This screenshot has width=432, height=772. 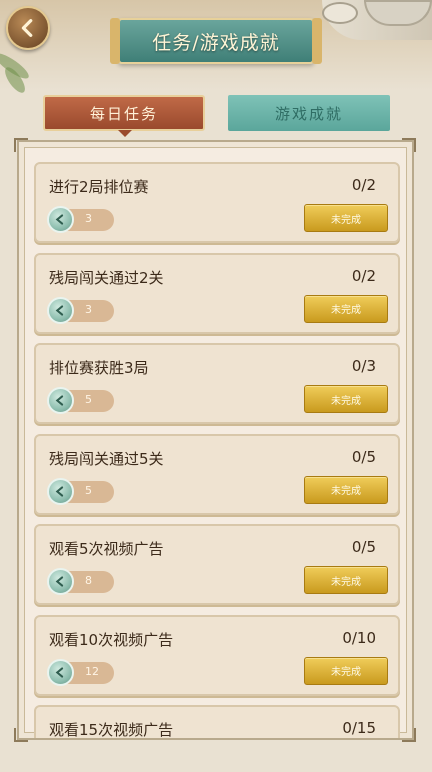 What do you see at coordinates (88, 580) in the screenshot?
I see `reward-amount: 8` at bounding box center [88, 580].